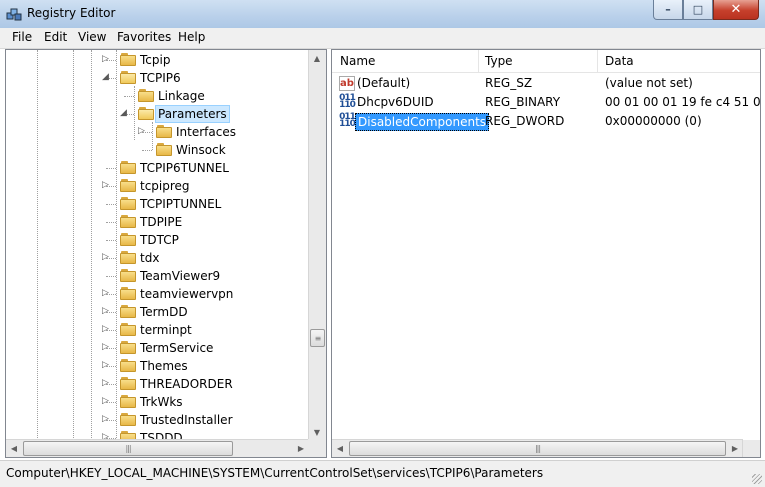 The height and width of the screenshot is (487, 765). Describe the element at coordinates (206, 132) in the screenshot. I see `tree-item-label: Interfaces` at that location.